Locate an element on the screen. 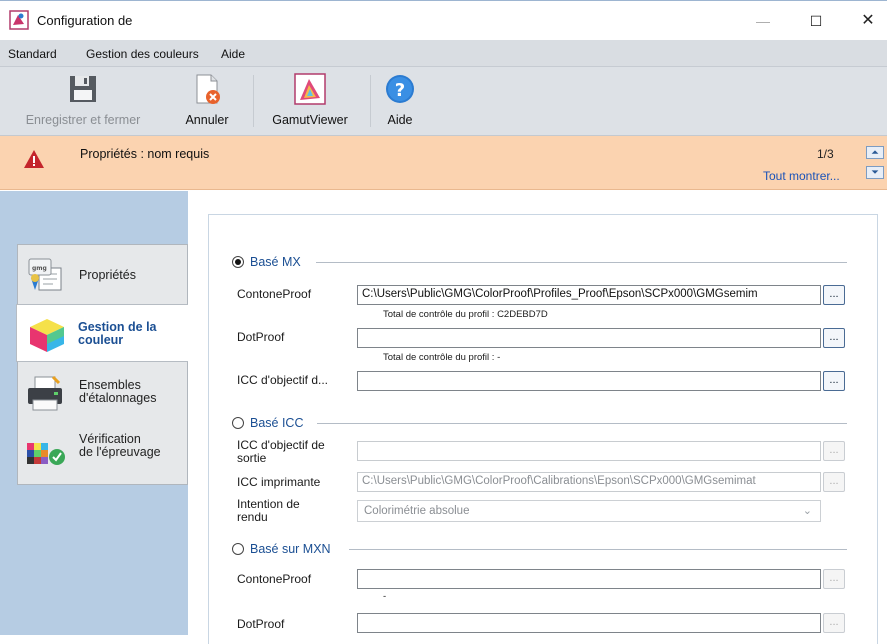 The image size is (887, 644). icc-output-label-2: sortie is located at coordinates (252, 458).